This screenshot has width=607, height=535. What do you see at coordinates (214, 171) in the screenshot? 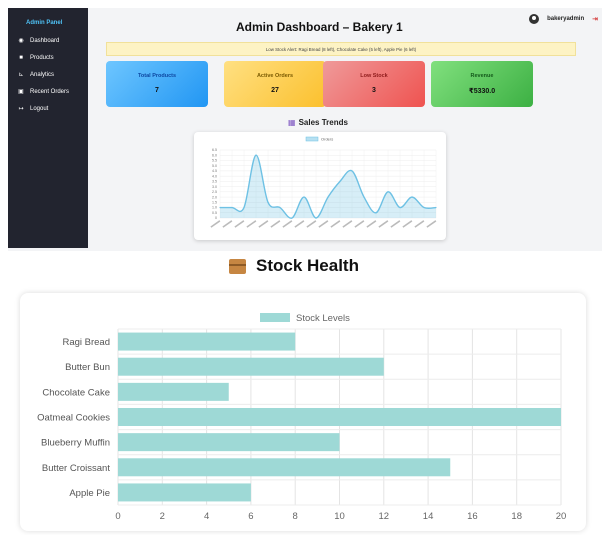
I see `y-tick-label: 4.5` at bounding box center [214, 171].